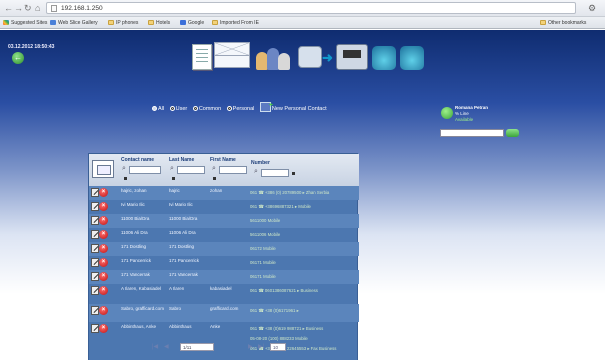 Image resolution: width=605 pixels, height=360 pixels. I want to click on new-personal-contact-button: New Personal Contact, so click(293, 106).